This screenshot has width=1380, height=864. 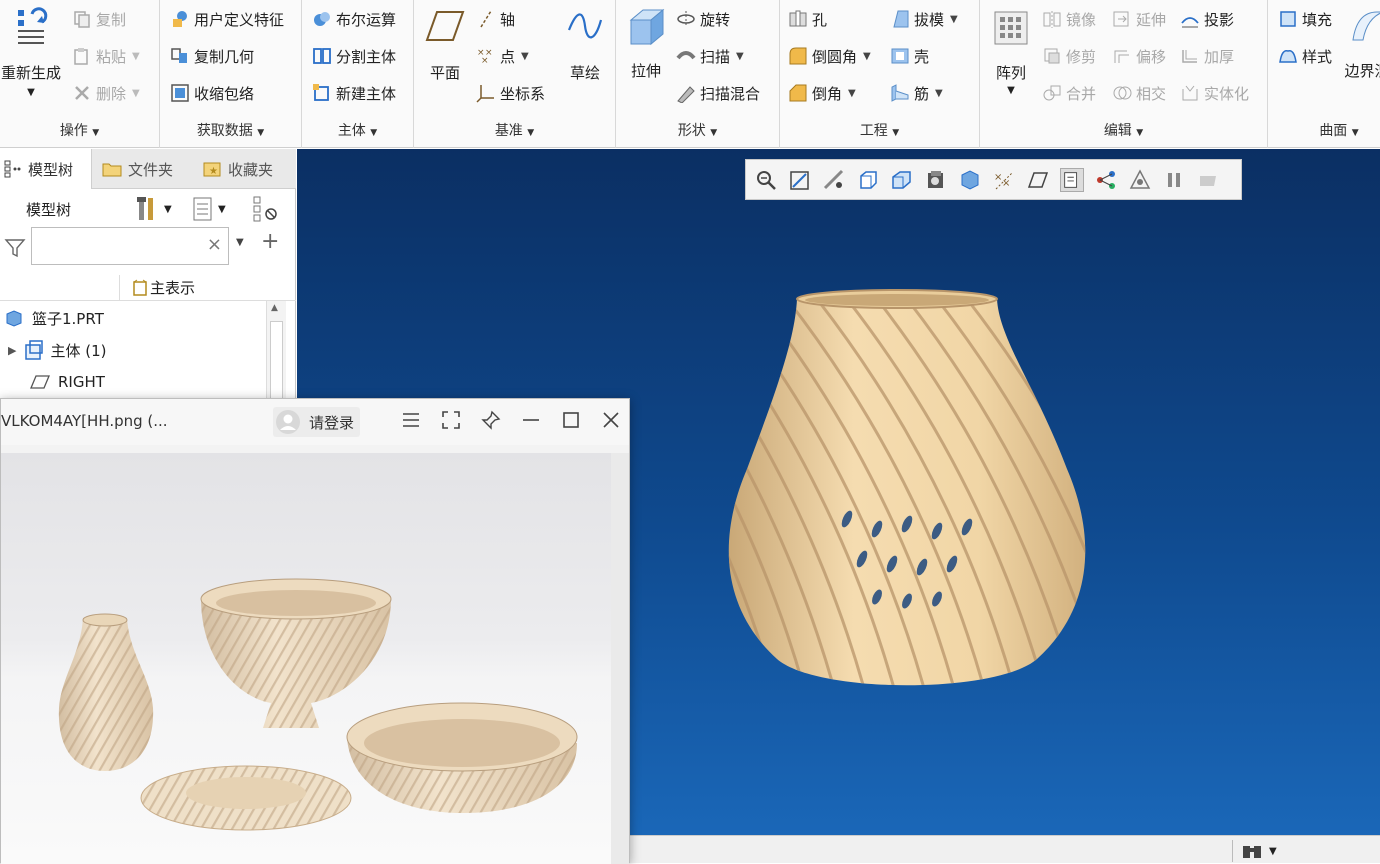 What do you see at coordinates (1207, 56) in the screenshot?
I see `thicken-button: 加厚` at bounding box center [1207, 56].